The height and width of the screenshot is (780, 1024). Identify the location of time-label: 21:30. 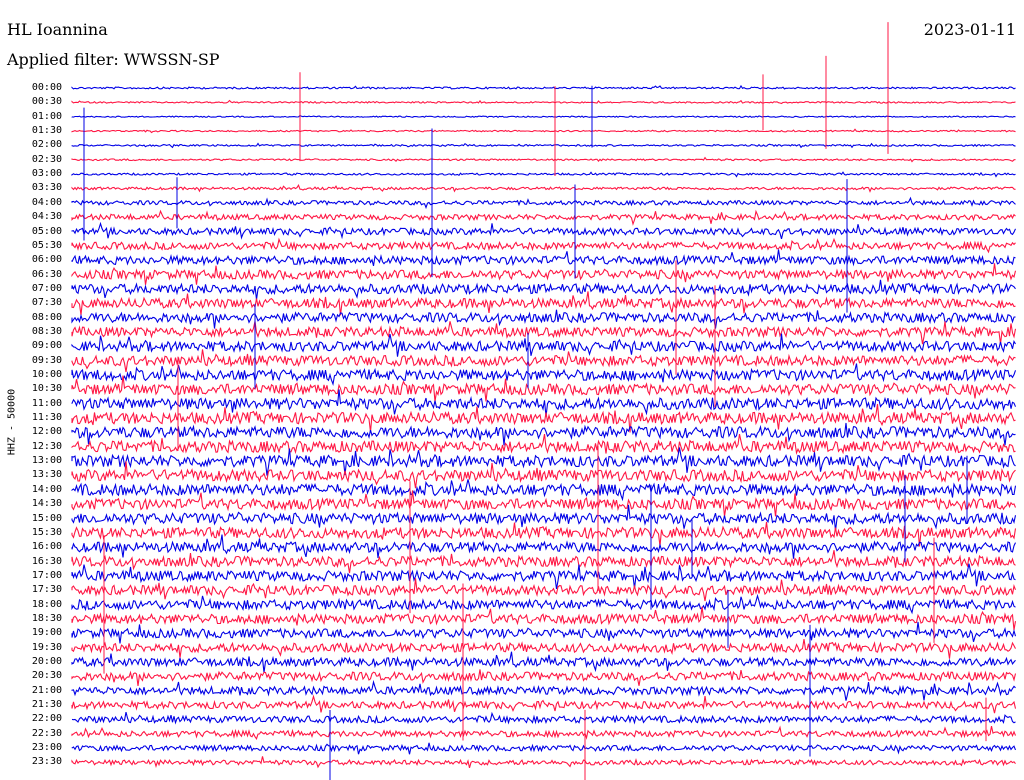
(46, 705).